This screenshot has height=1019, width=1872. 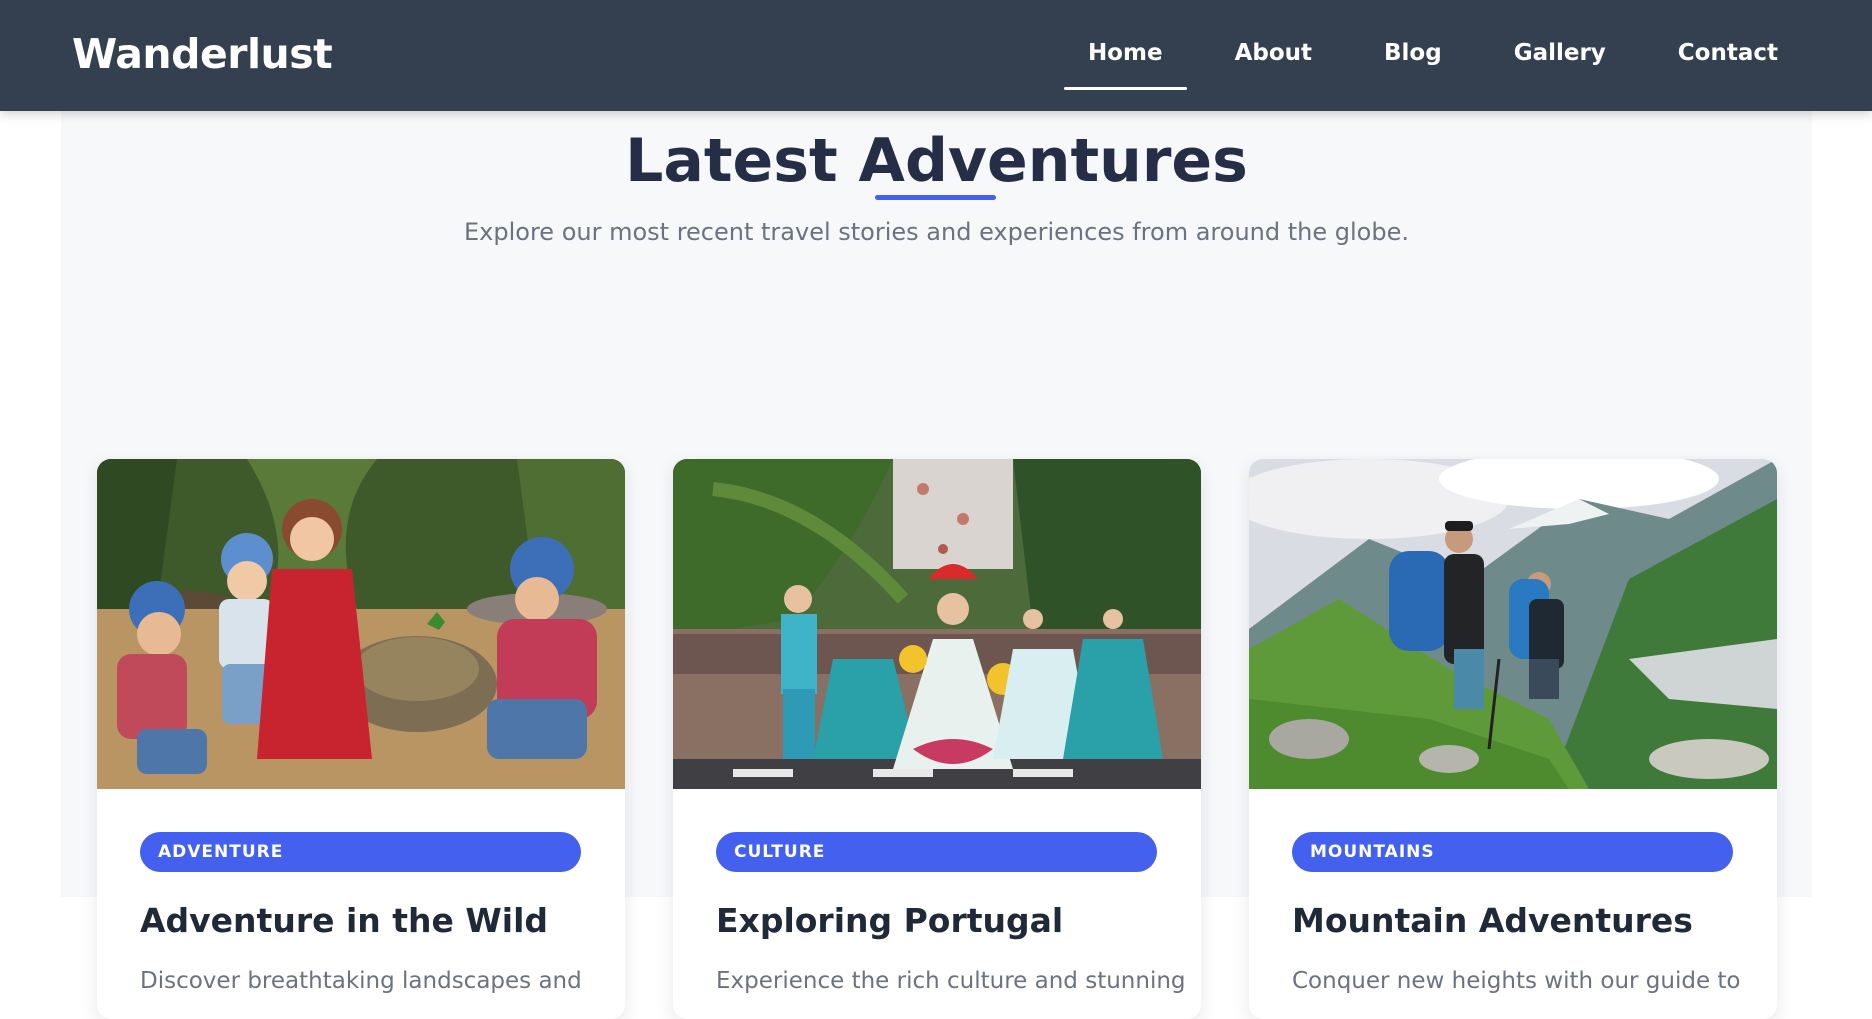 What do you see at coordinates (202, 54) in the screenshot?
I see `site-logo: Wanderlust` at bounding box center [202, 54].